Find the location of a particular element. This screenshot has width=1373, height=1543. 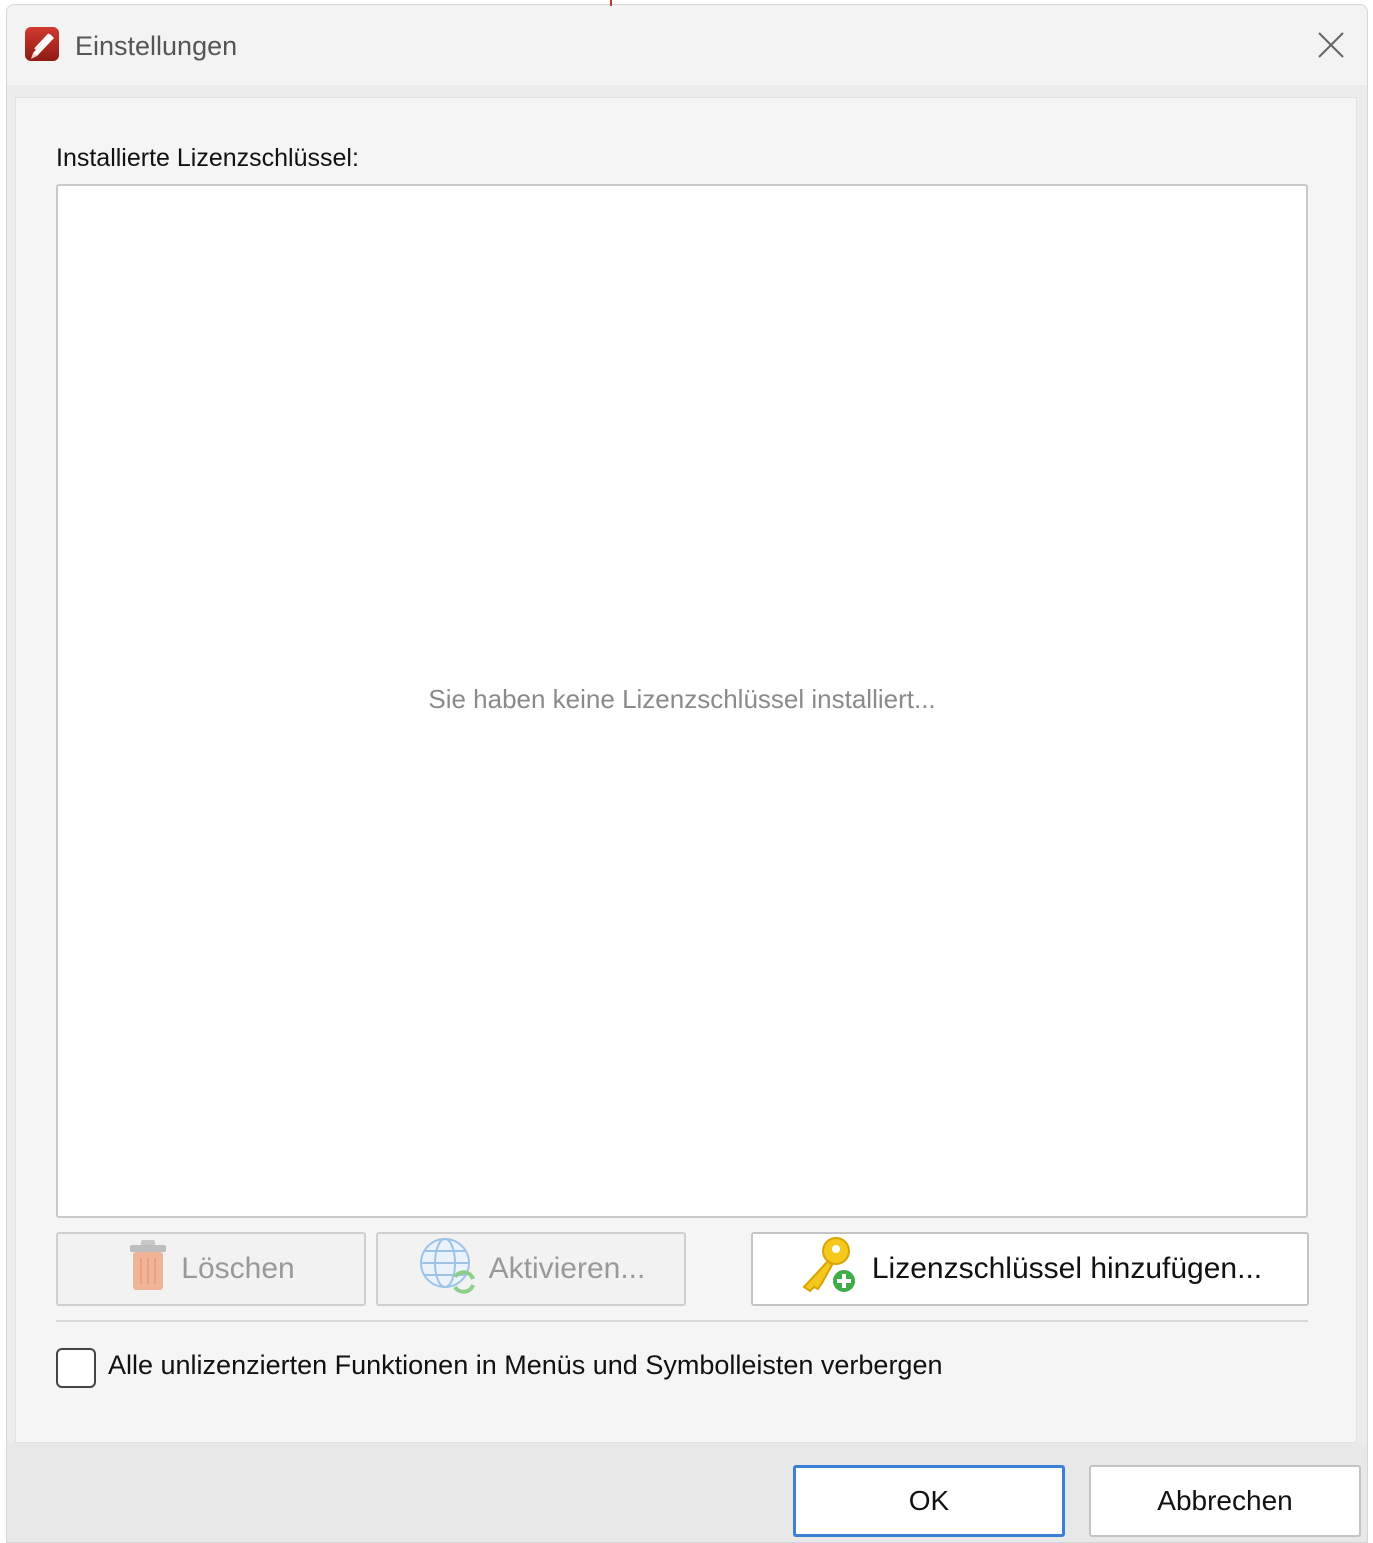

app-logo-icon is located at coordinates (42, 43).